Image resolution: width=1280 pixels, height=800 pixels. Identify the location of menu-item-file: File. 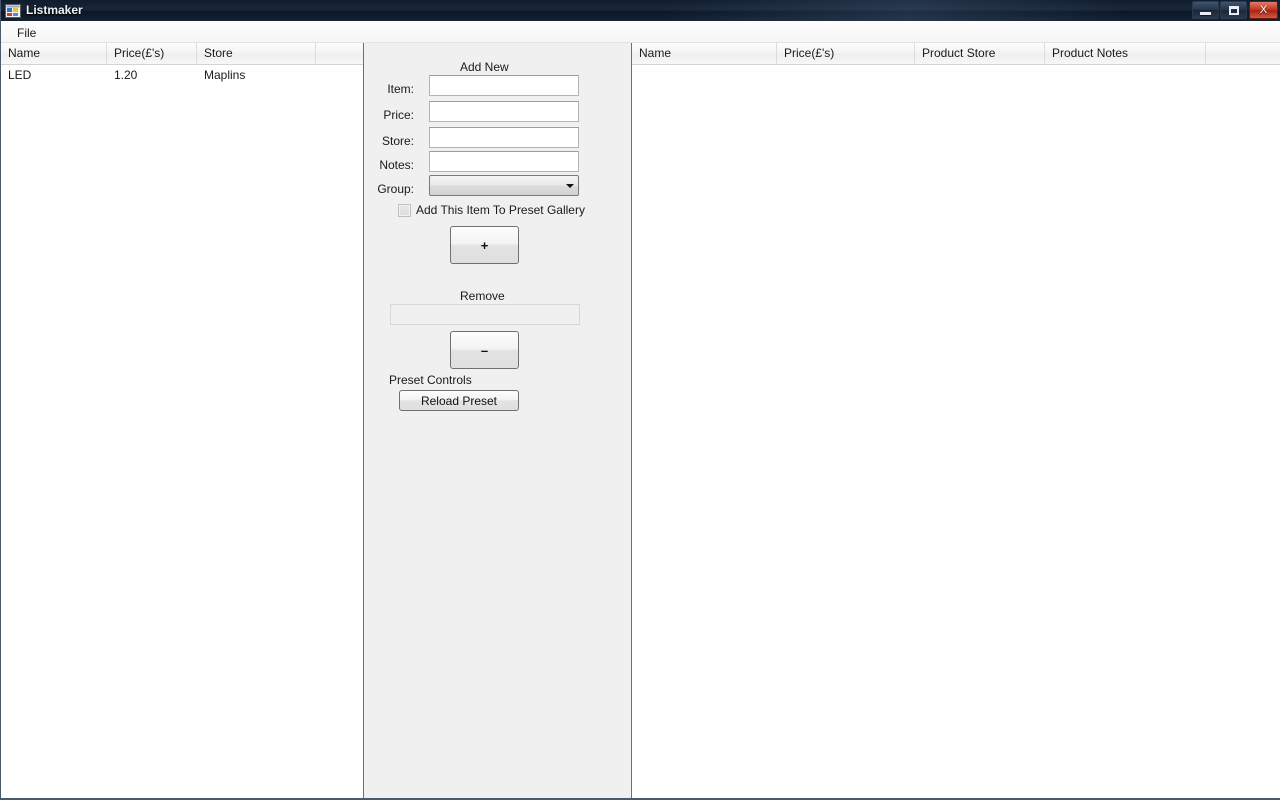
(26, 33).